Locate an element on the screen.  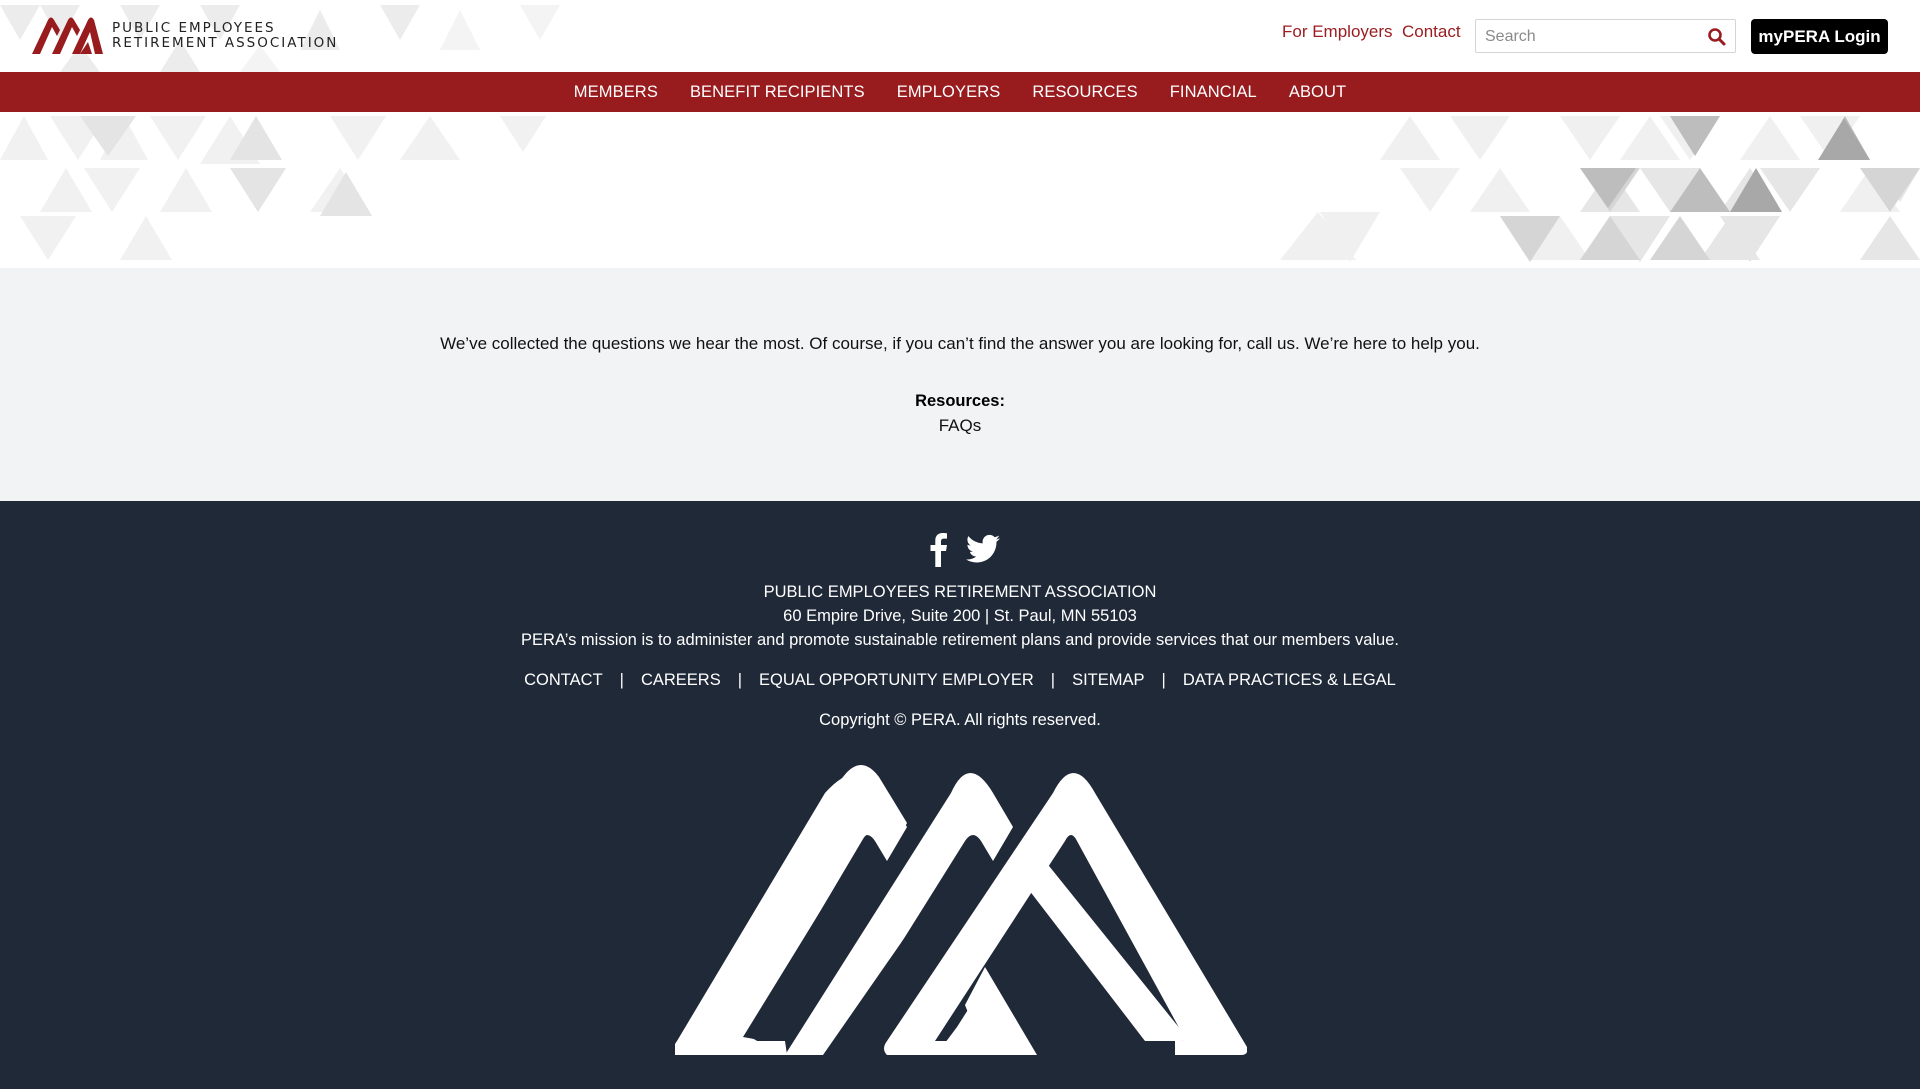
logo-line-2: RETIREMENT ASSOCIATION is located at coordinates (225, 43).